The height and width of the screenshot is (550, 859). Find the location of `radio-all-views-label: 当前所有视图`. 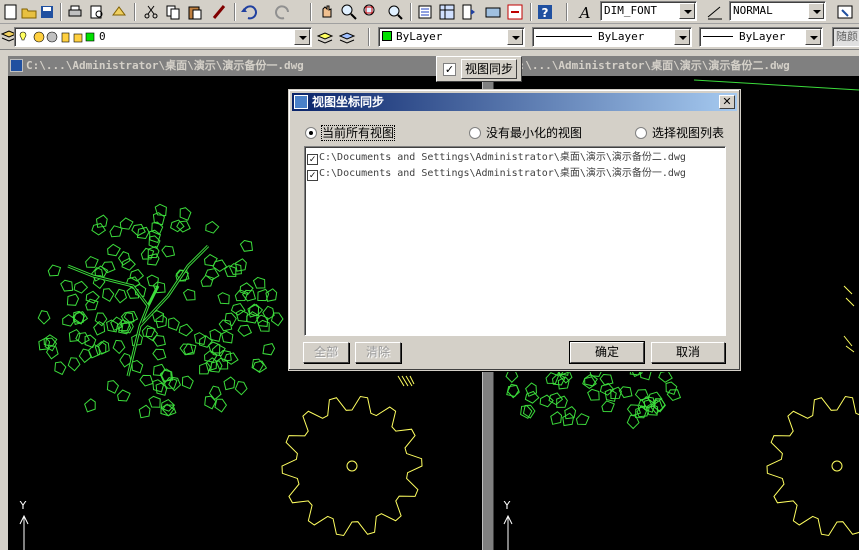

radio-all-views-label: 当前所有视图 is located at coordinates (358, 133).